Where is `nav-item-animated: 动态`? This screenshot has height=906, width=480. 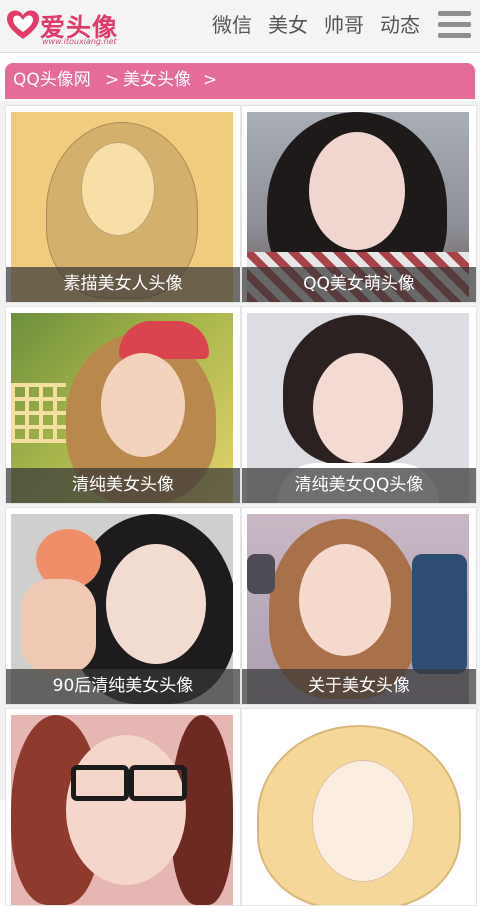 nav-item-animated: 动态 is located at coordinates (400, 26).